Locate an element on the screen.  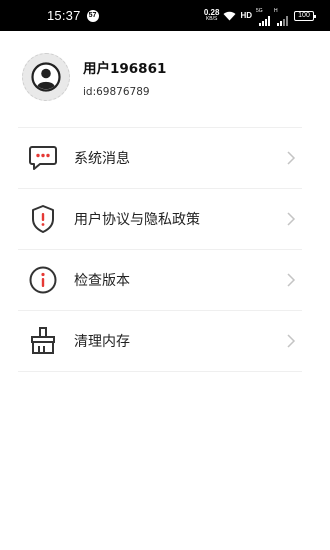
status-bar: 15:37 57 0.28 KB/S HD 5G H 100 is located at coordinates (165, 15).